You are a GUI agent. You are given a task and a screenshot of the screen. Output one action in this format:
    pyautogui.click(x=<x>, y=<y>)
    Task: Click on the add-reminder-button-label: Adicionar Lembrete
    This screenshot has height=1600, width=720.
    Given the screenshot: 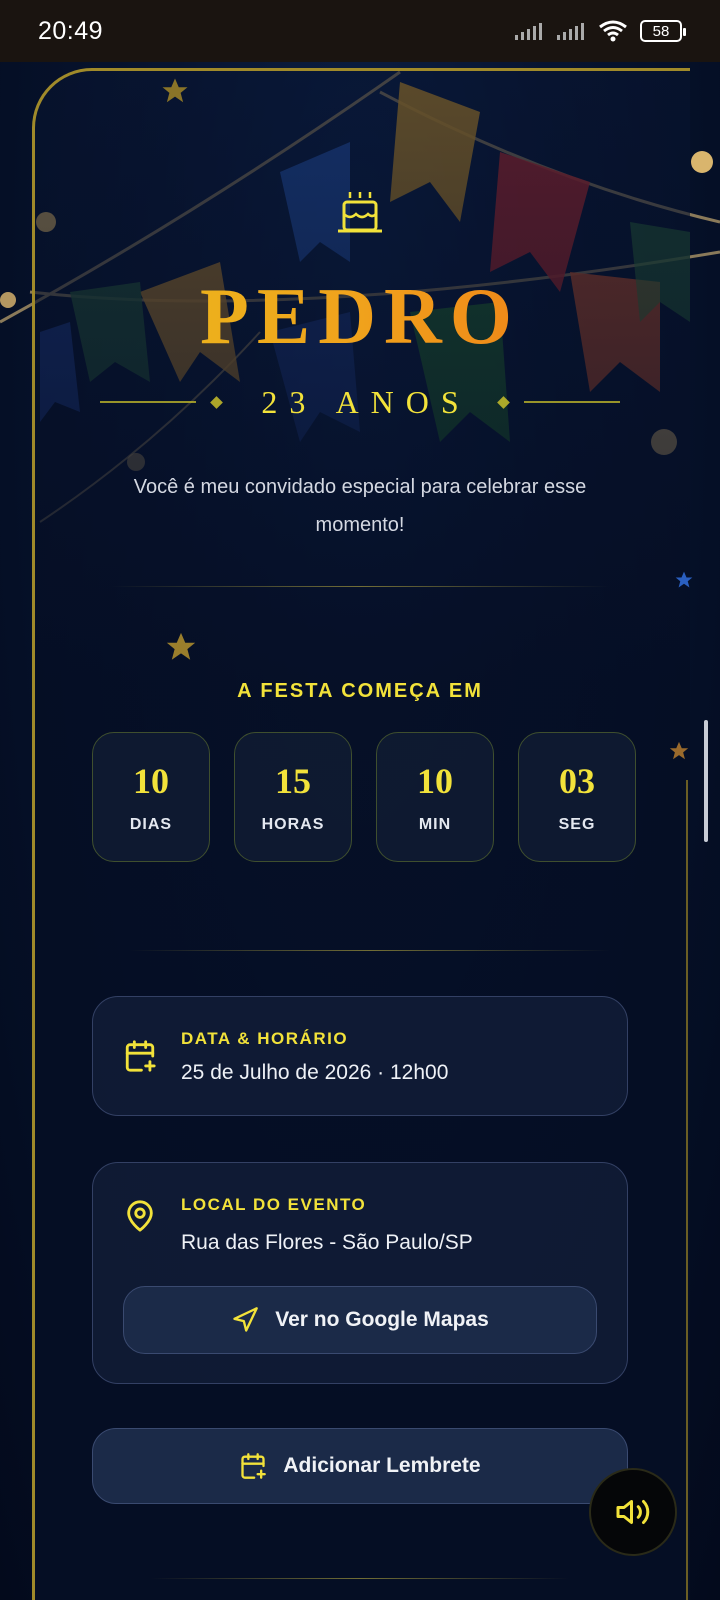 What is the action you would take?
    pyautogui.click(x=382, y=1465)
    